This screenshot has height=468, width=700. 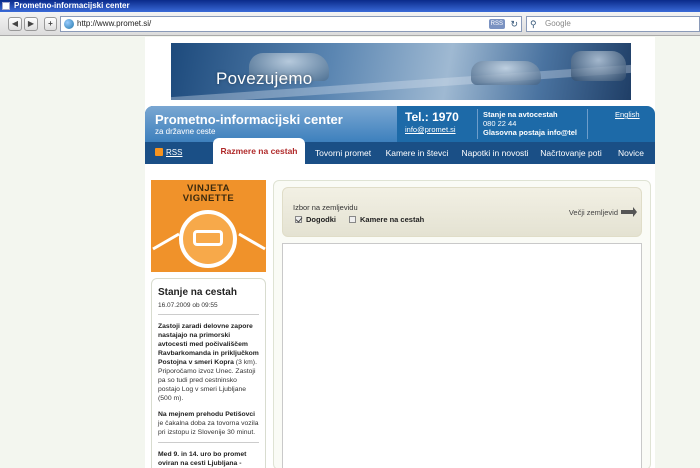 I want to click on highway-status-phone: 080 22 44, so click(x=500, y=123).